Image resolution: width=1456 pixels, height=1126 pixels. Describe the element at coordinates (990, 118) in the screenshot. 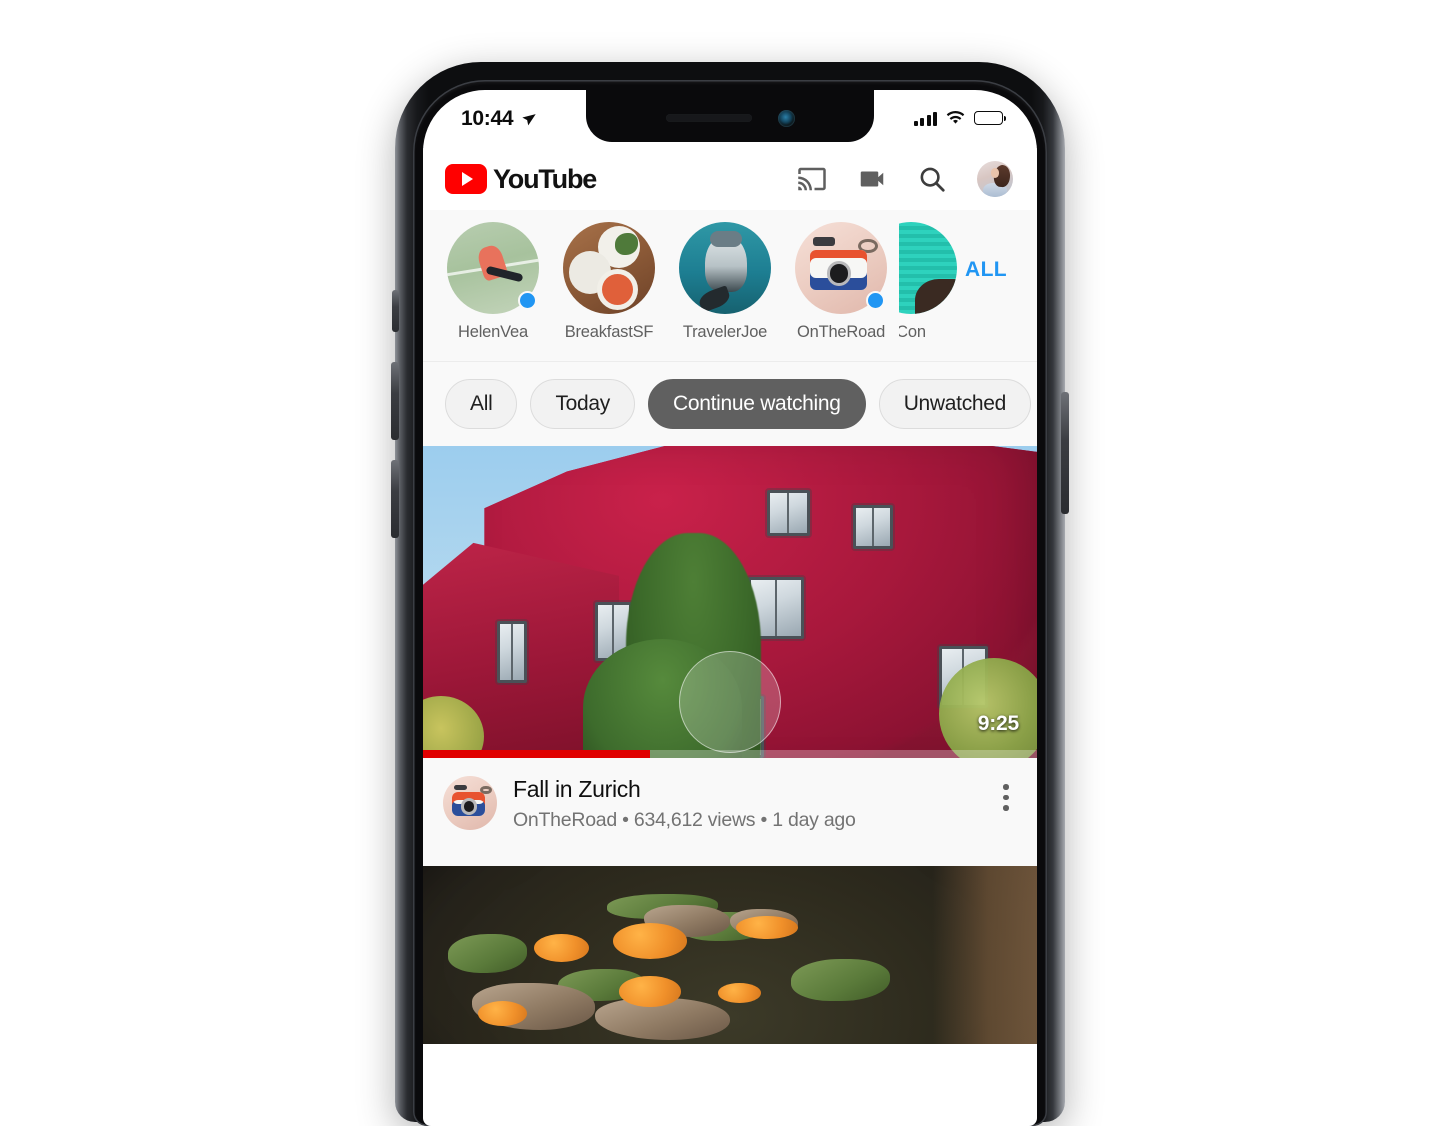

I see `battery-full-icon` at that location.